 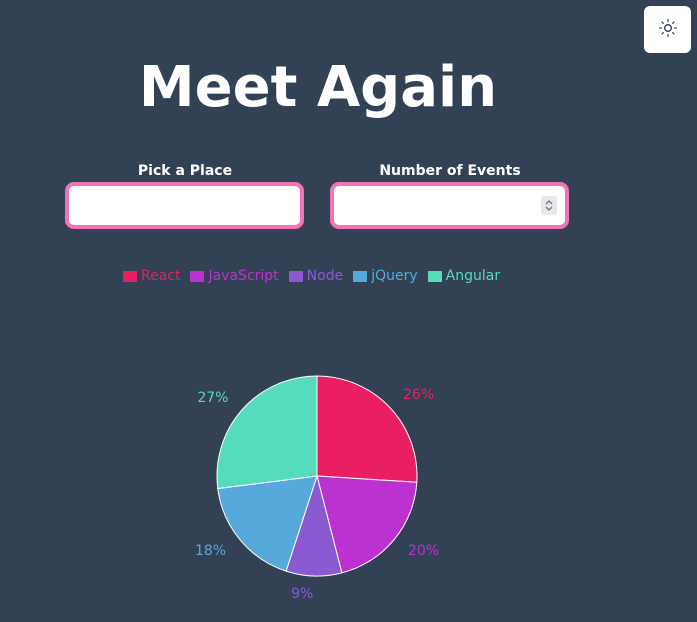 I want to click on pie-label-jquery: 18%, so click(x=210, y=551).